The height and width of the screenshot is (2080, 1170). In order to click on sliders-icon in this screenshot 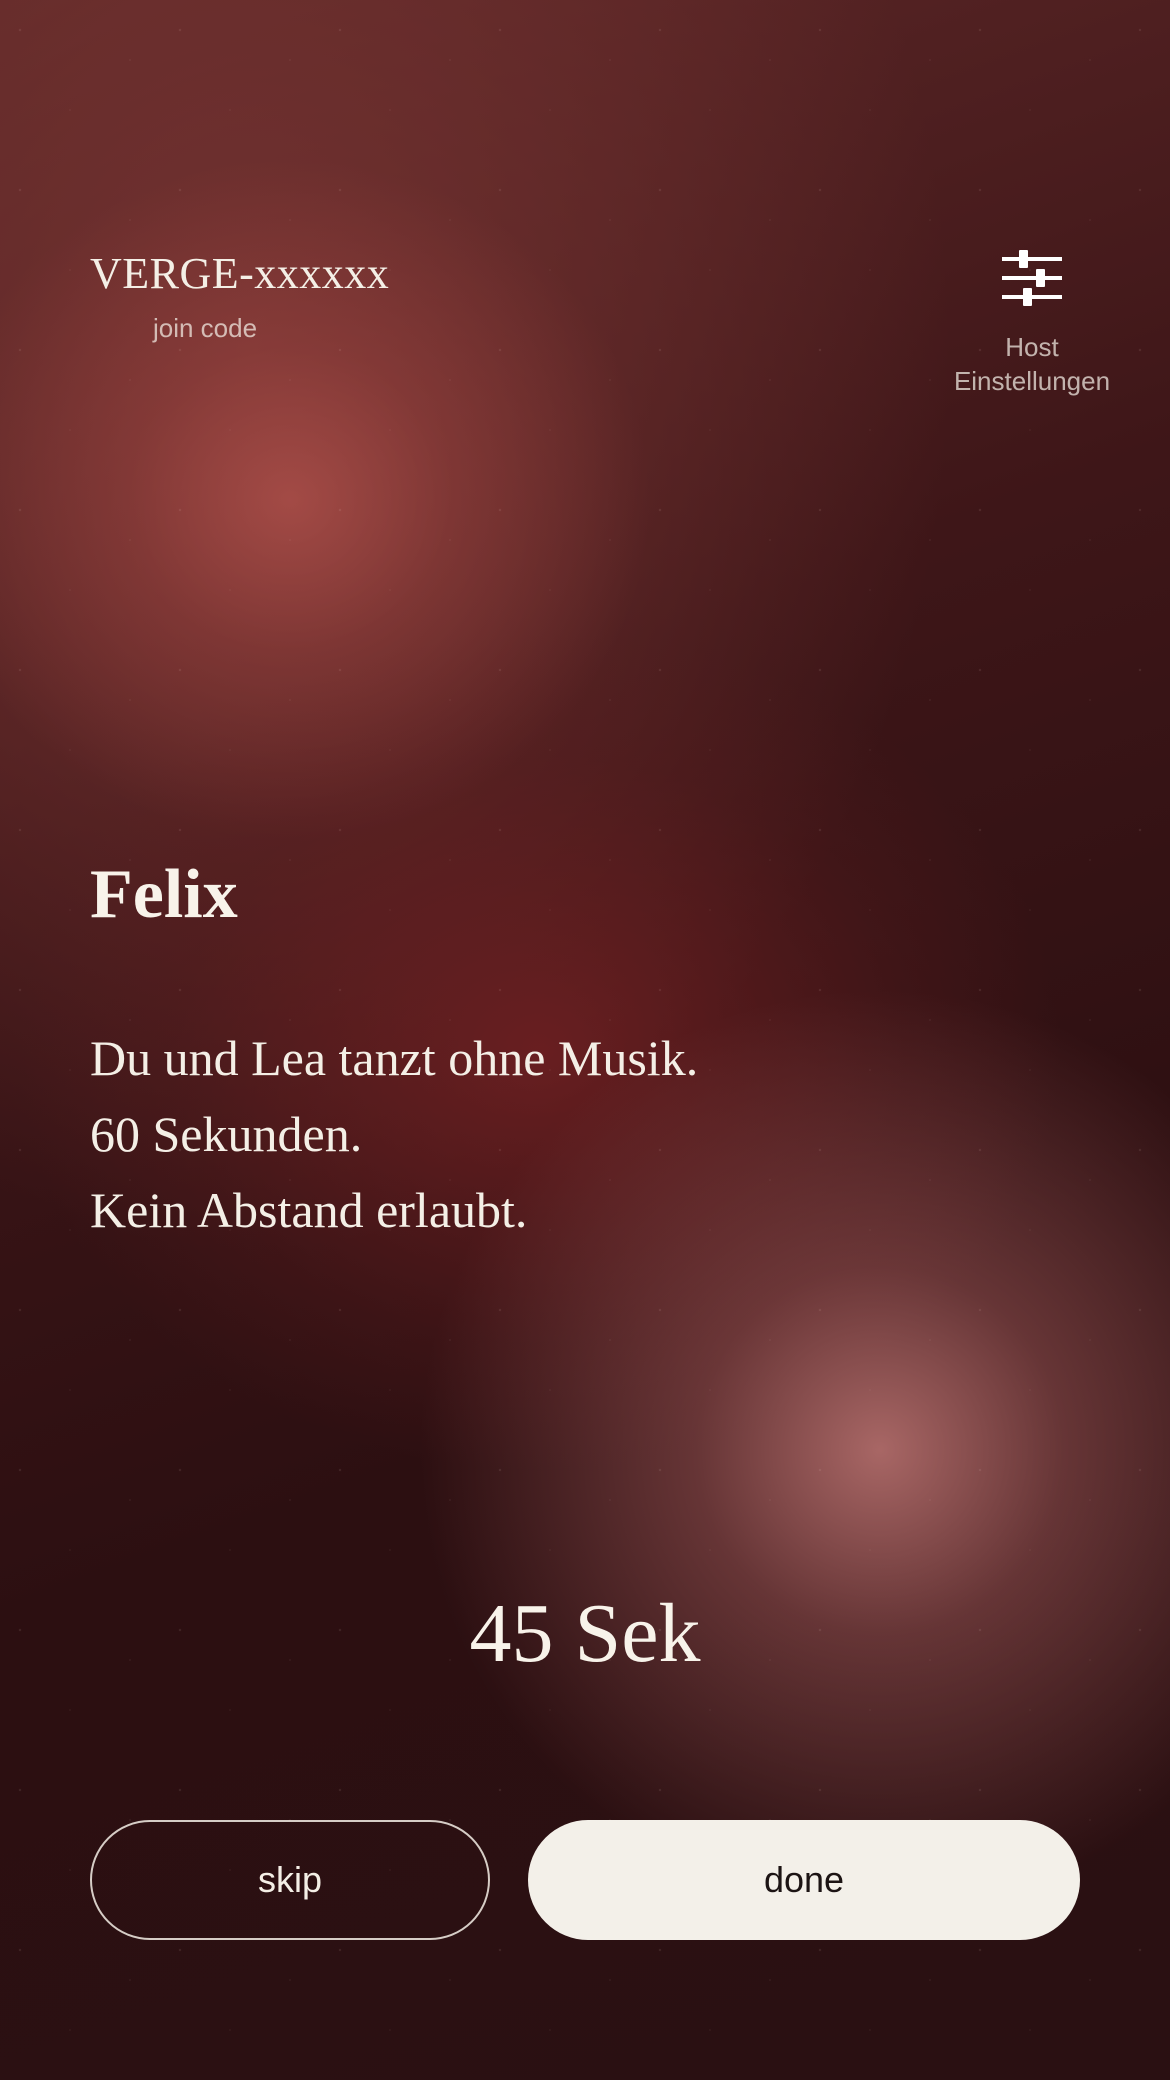, I will do `click(1032, 278)`.